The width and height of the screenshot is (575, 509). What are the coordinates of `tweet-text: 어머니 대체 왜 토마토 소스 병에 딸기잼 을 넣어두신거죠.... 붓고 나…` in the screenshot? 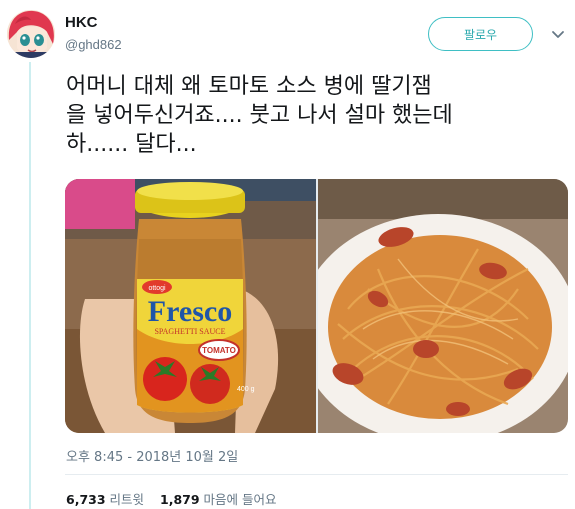 It's located at (316, 115).